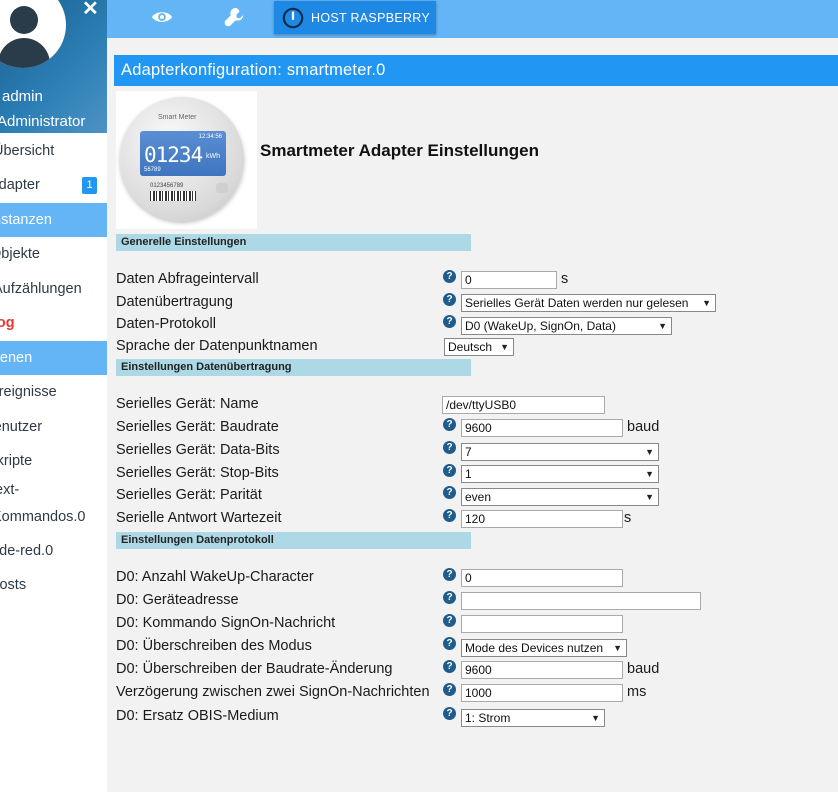  Describe the element at coordinates (53, 289) in the screenshot. I see `sidebar-item-aufzaehlungen: Aufzählungen` at that location.